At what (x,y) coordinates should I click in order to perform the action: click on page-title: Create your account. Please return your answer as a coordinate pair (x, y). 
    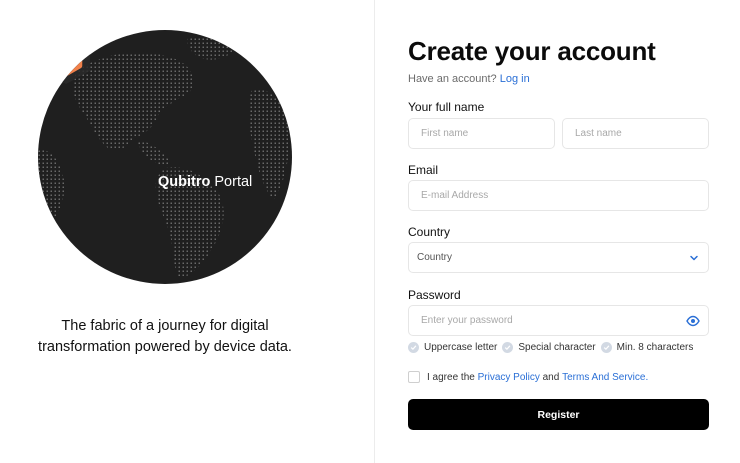
    Looking at the image, I should click on (532, 51).